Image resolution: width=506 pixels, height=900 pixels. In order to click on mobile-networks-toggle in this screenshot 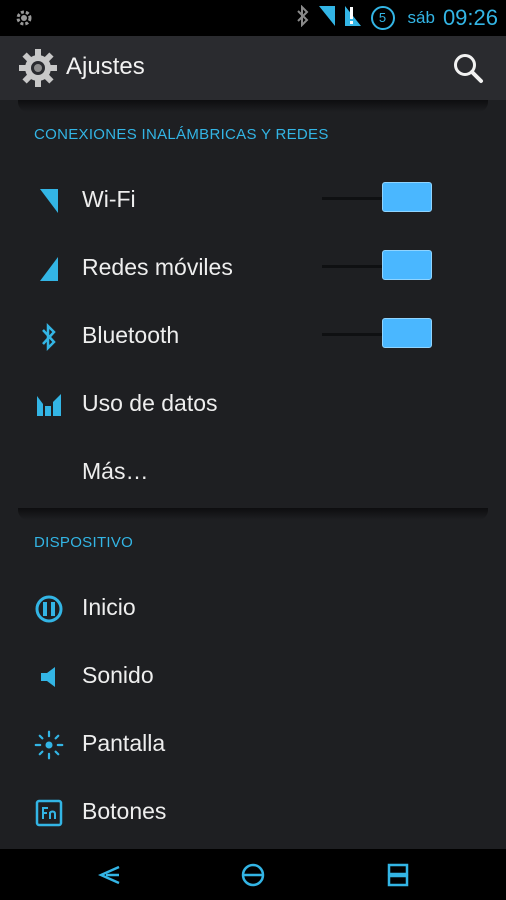, I will do `click(378, 267)`.